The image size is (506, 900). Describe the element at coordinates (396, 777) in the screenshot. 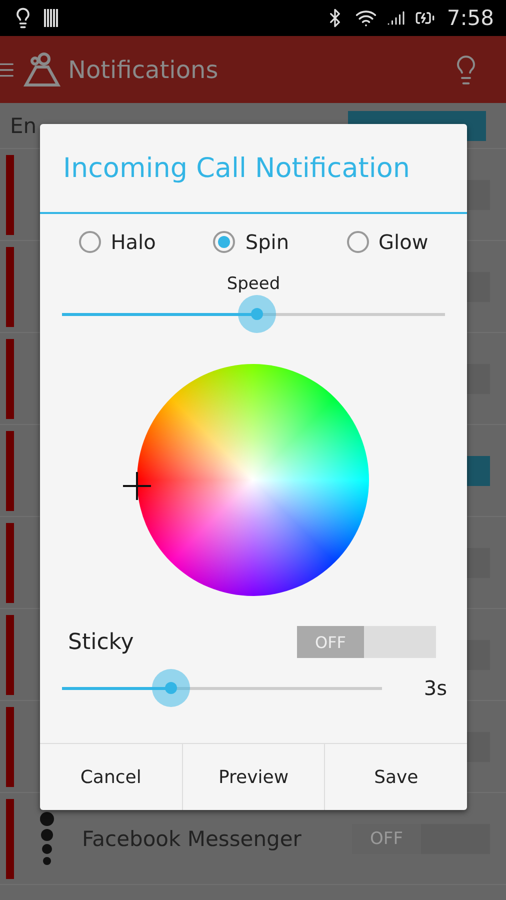

I see `dialog-button: Save` at that location.